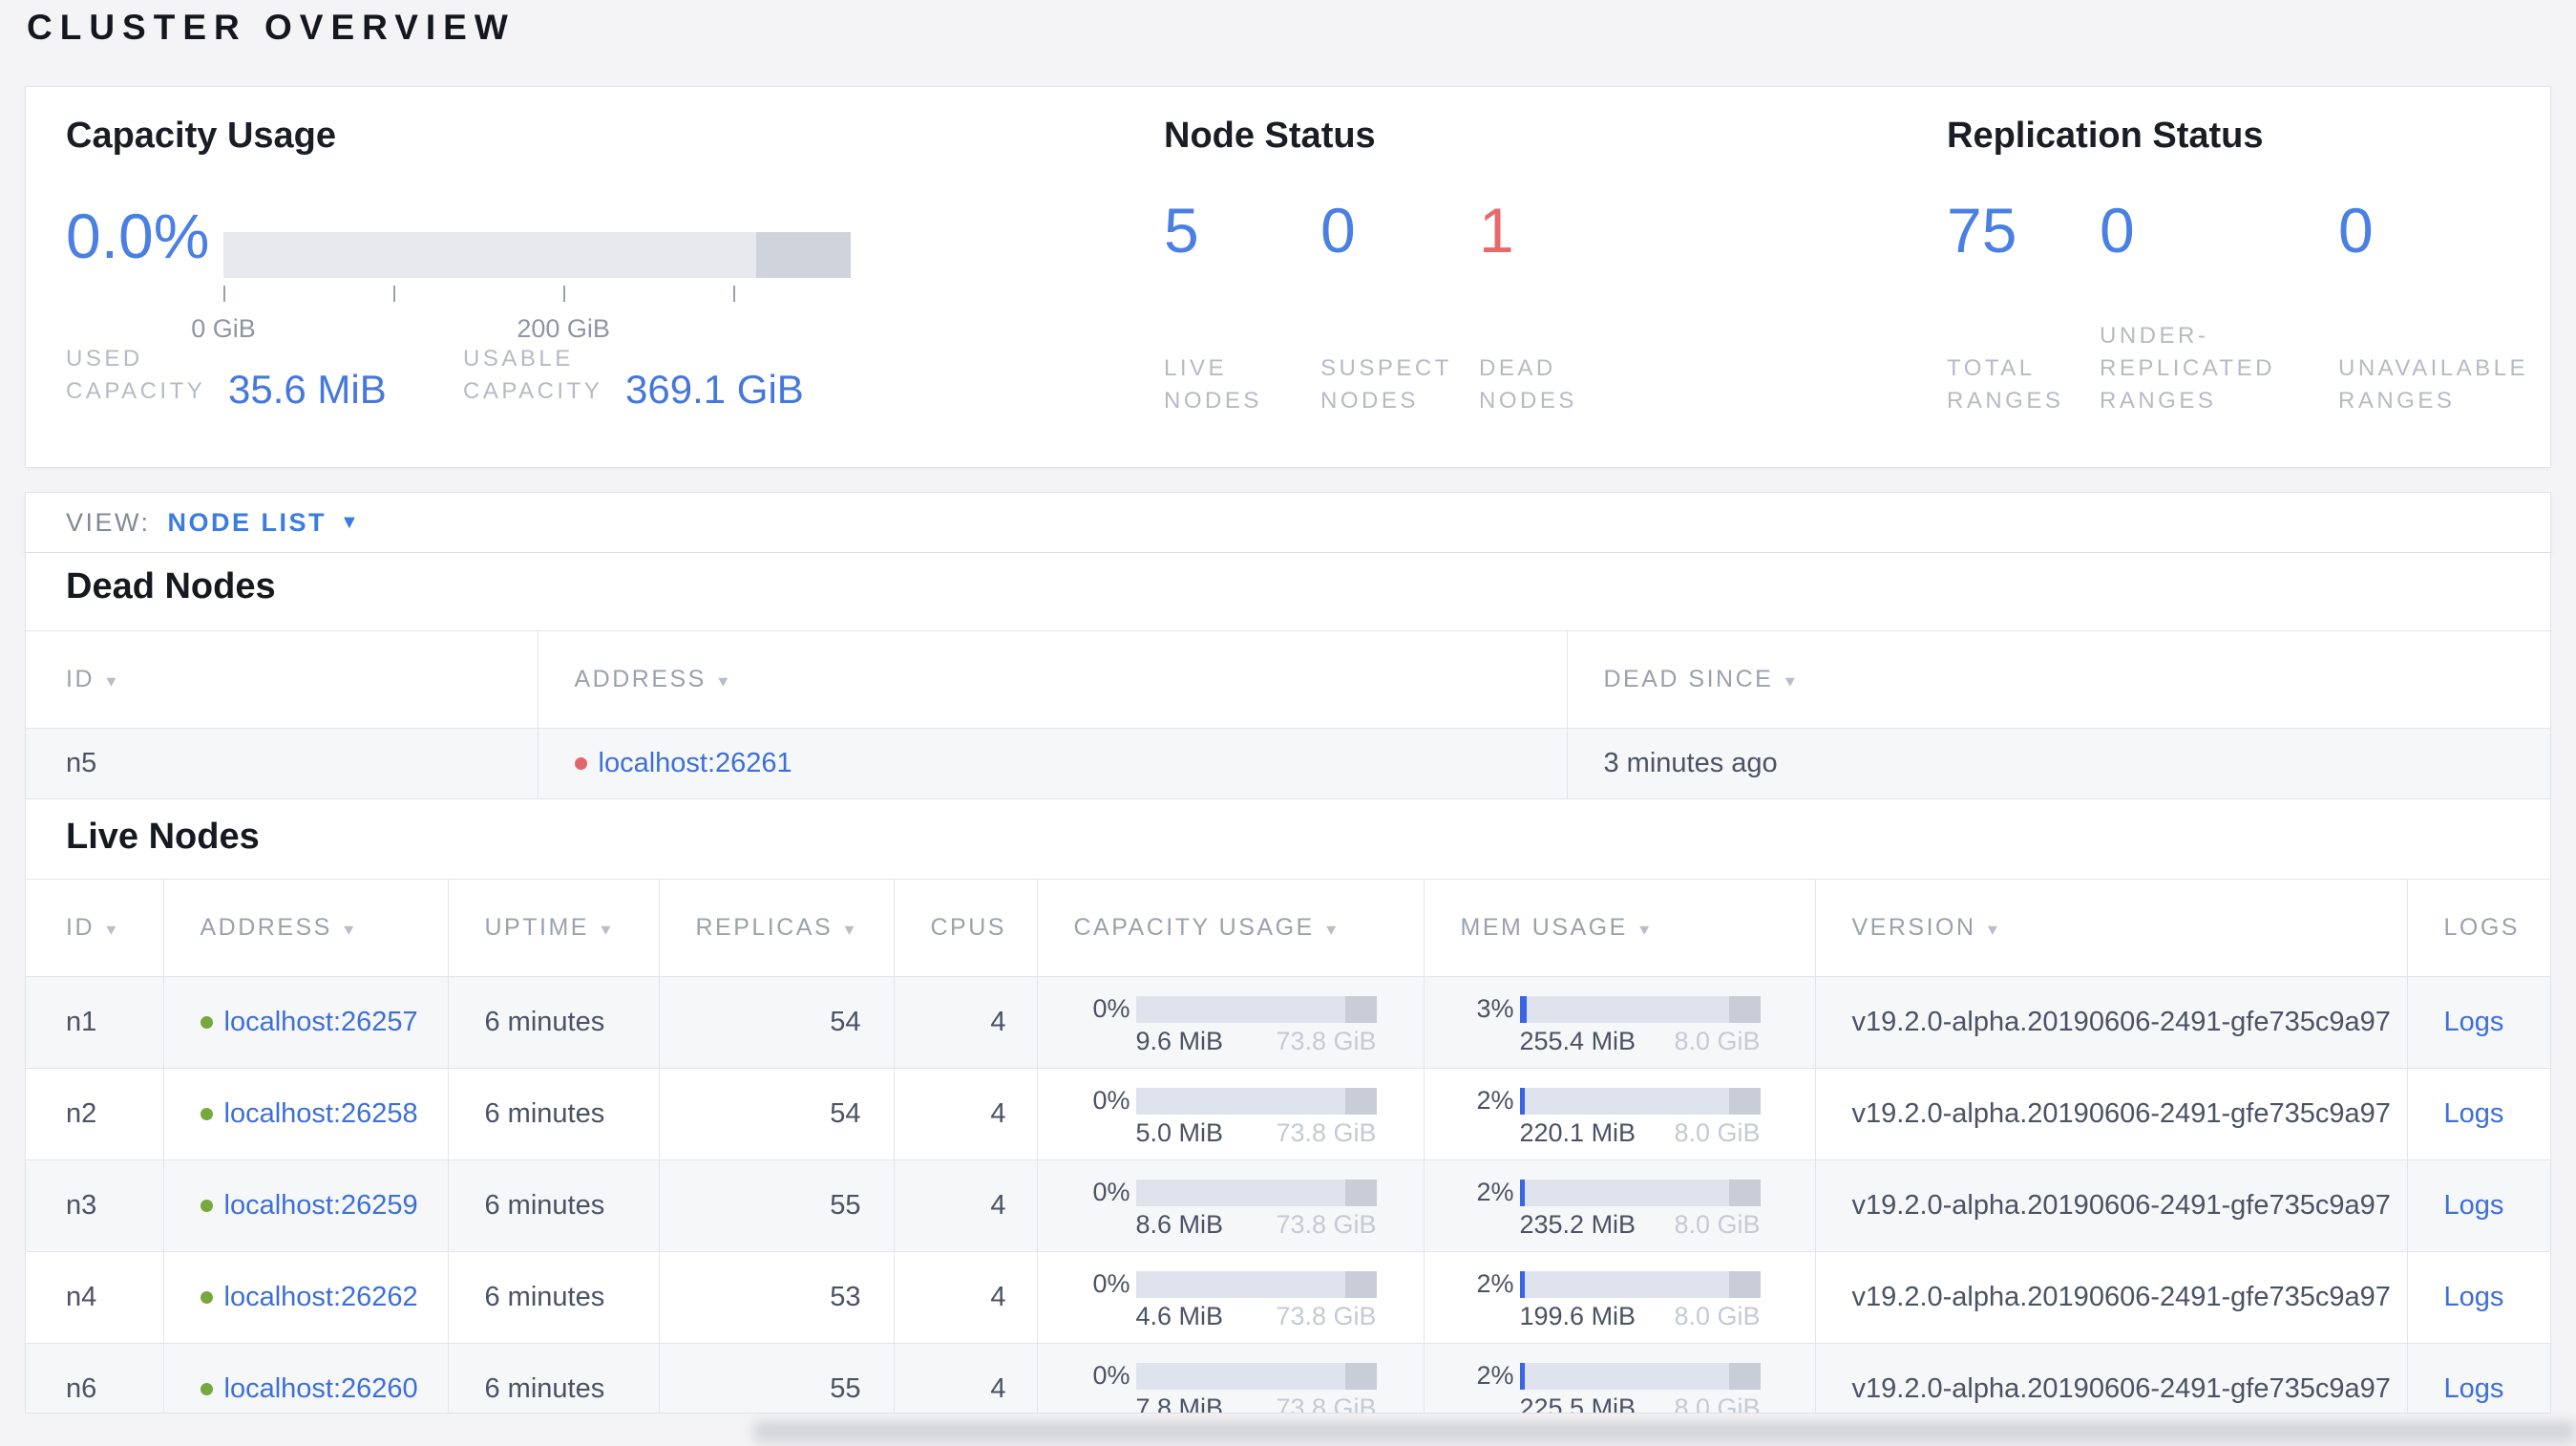 The width and height of the screenshot is (2576, 1446). I want to click on col-header-cpus: CPUS, so click(965, 928).